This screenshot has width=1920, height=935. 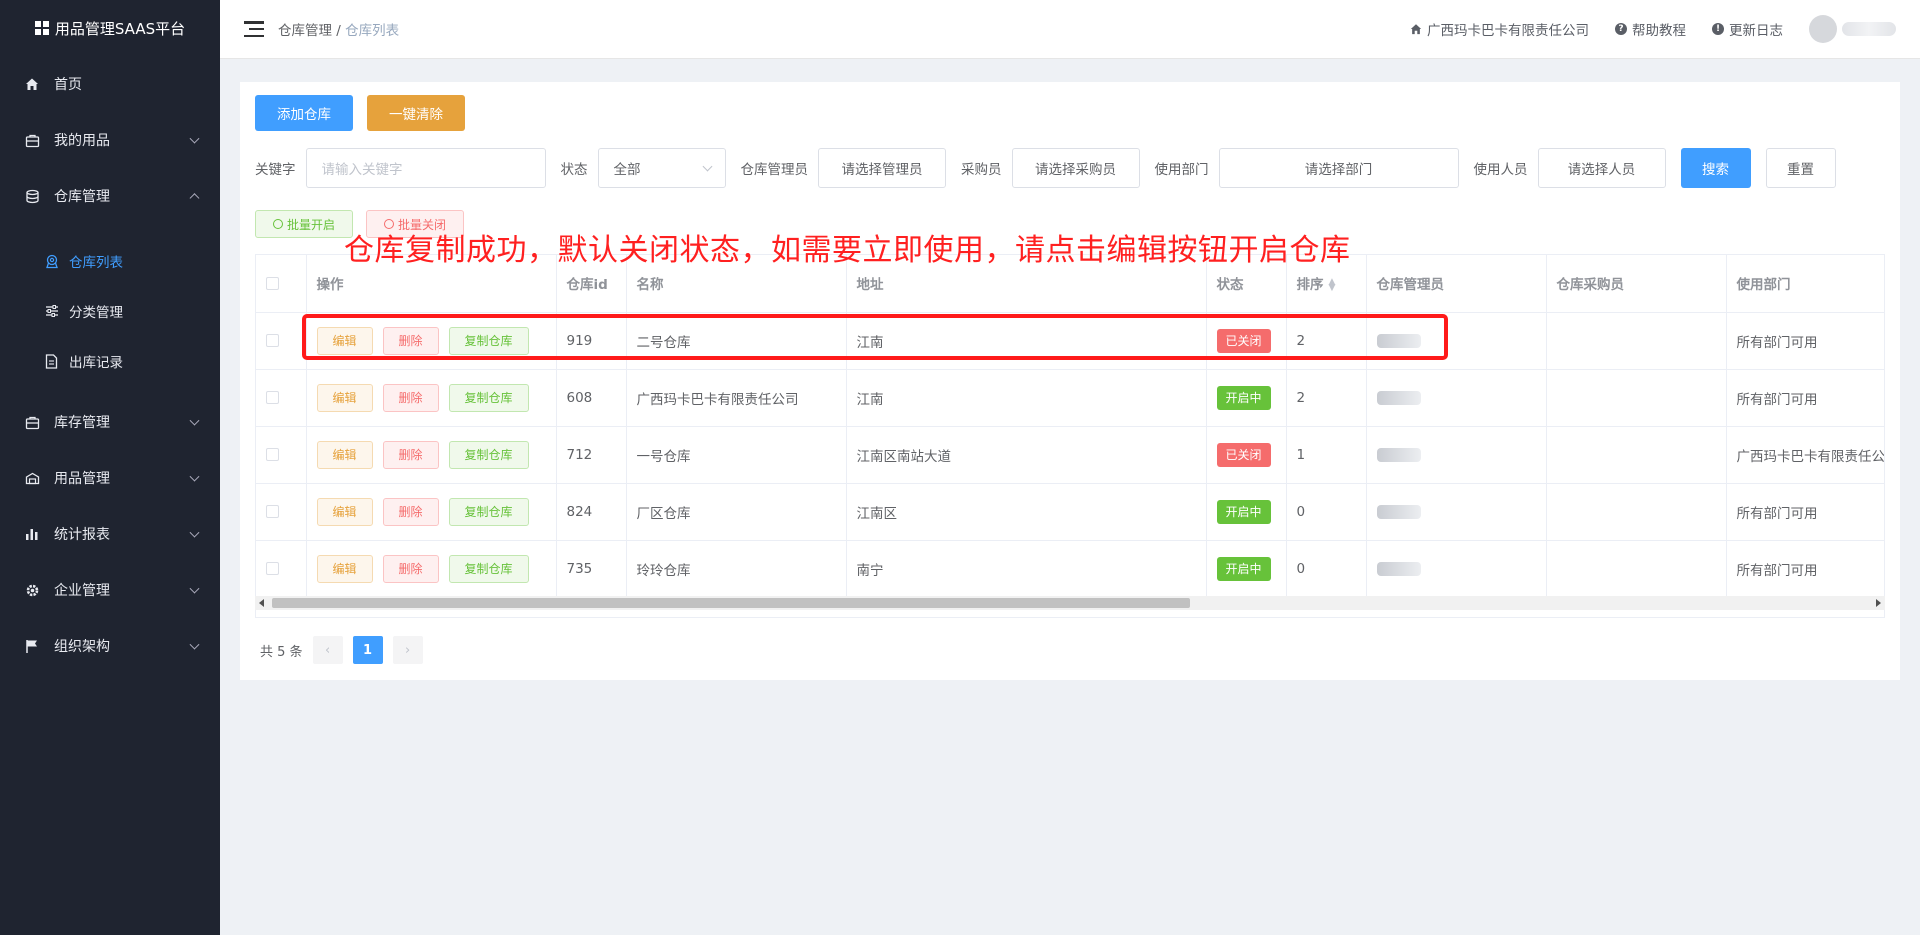 I want to click on sidebar-item-warehouse-list: 仓库列表, so click(x=110, y=261).